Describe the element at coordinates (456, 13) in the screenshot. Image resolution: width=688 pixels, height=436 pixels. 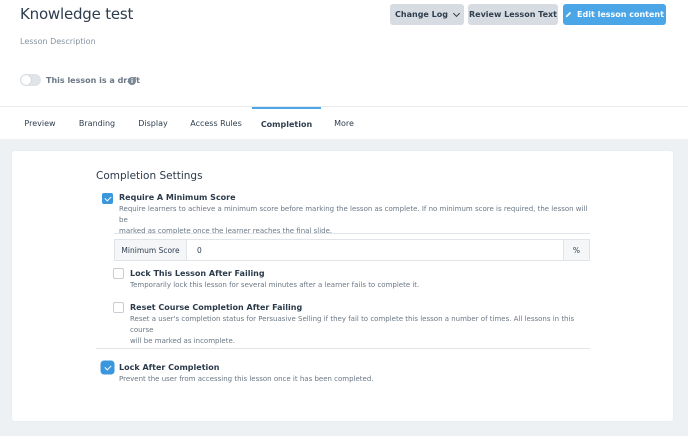
I see `chevron-down-icon` at that location.